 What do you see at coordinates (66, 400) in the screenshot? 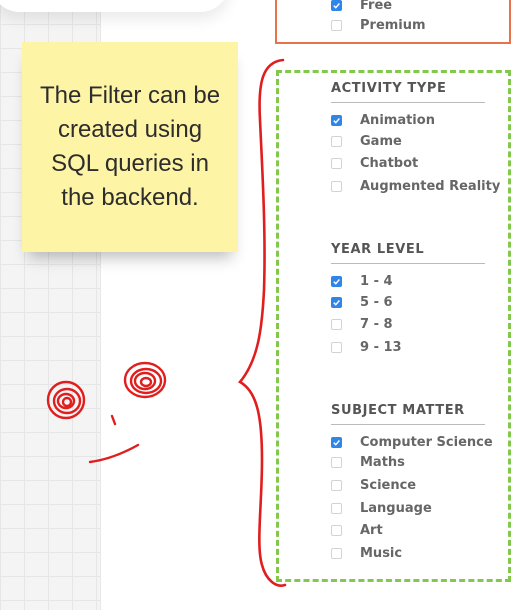
I see `scribble-circle-left` at bounding box center [66, 400].